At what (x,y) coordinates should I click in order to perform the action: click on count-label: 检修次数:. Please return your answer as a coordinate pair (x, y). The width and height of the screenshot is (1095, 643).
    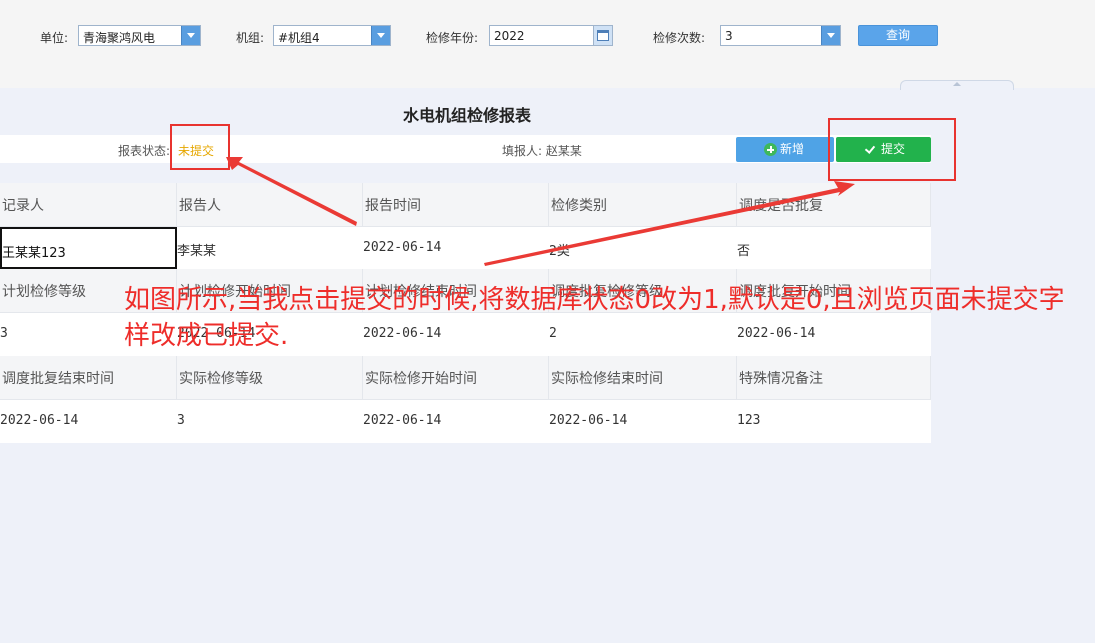
    Looking at the image, I should click on (679, 38).